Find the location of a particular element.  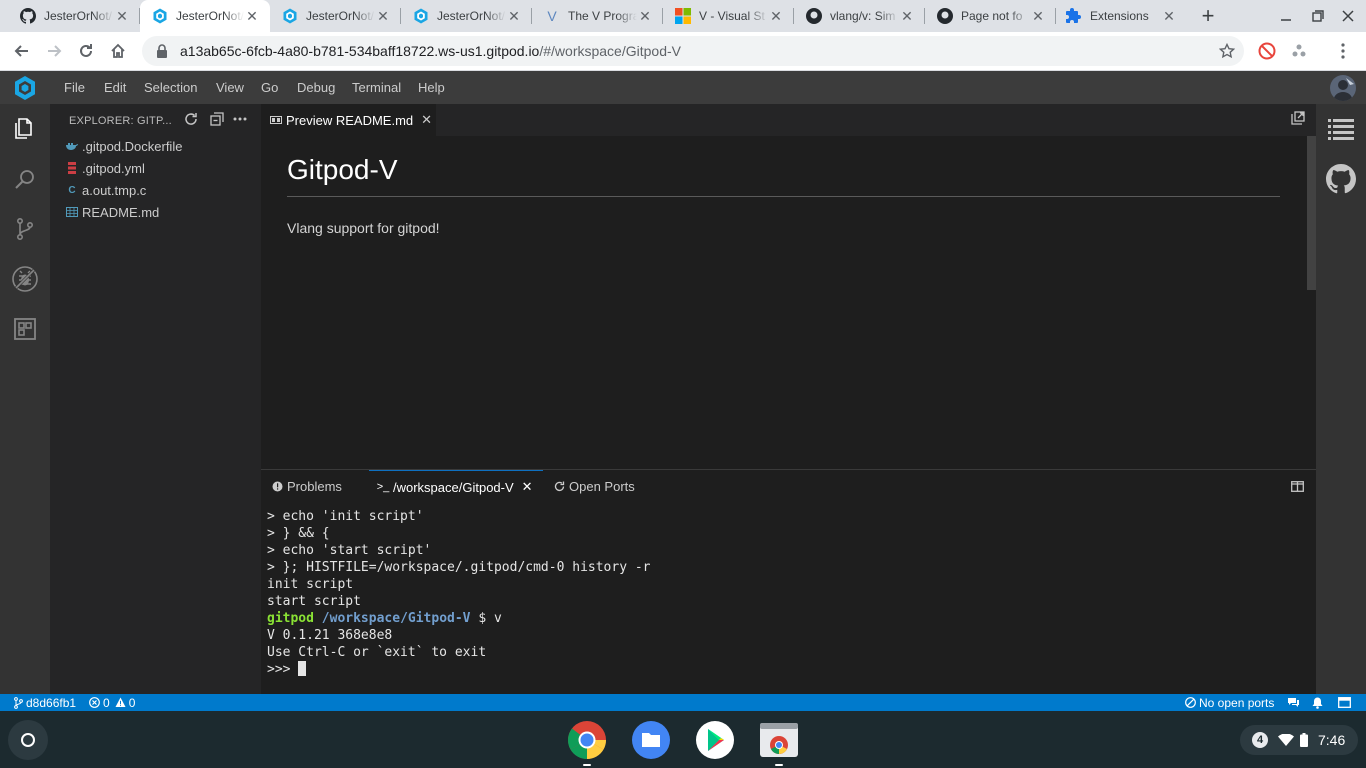

forward-icon is located at coordinates (54, 51).